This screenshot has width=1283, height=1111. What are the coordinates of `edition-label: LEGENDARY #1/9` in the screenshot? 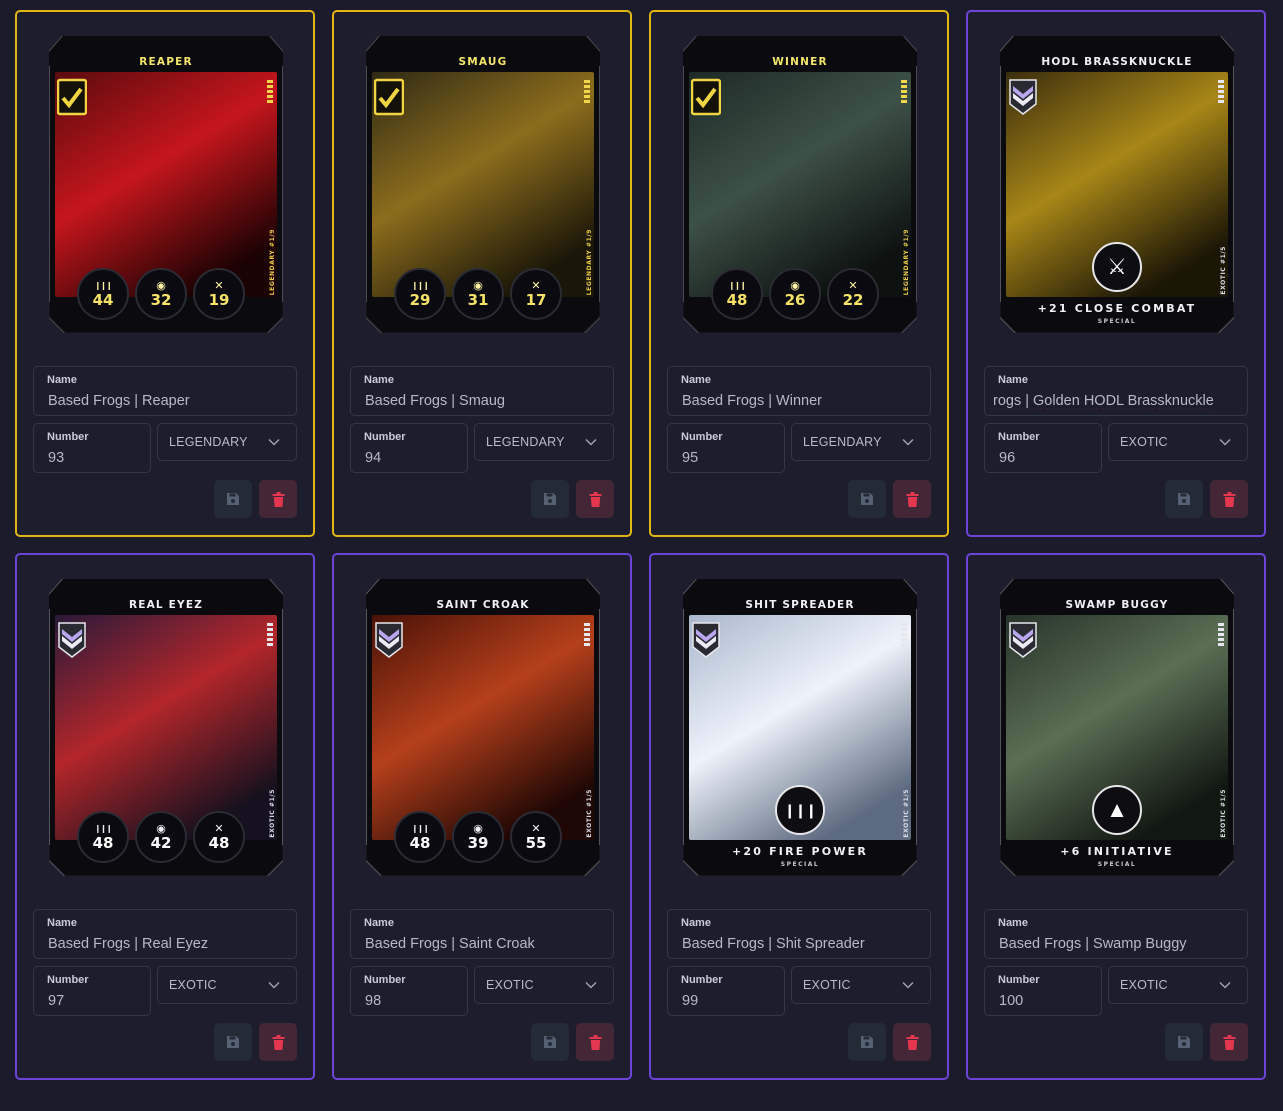 It's located at (906, 261).